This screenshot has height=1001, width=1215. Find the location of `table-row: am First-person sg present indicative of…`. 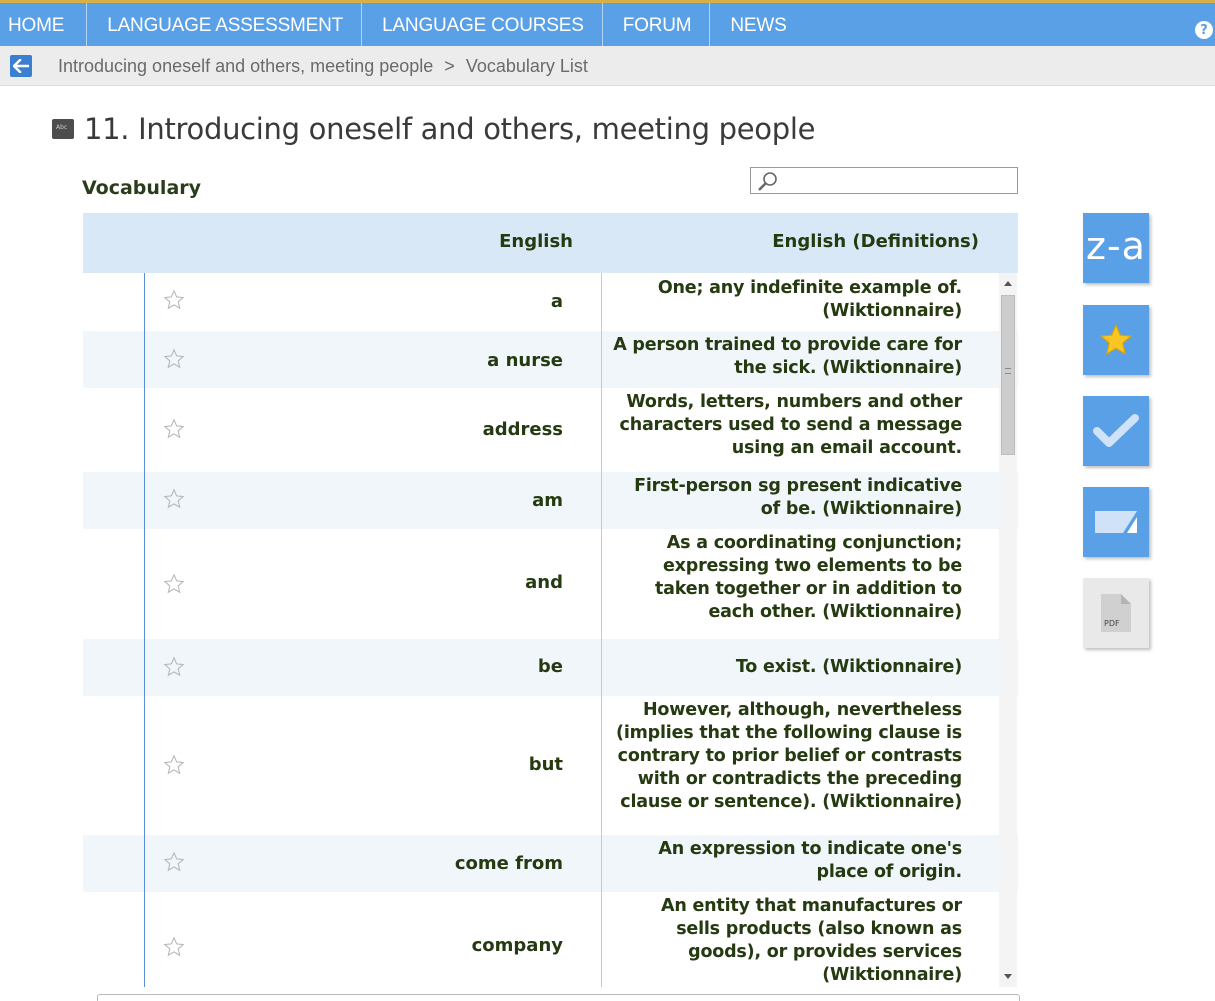

table-row: am First-person sg present indicative of… is located at coordinates (550, 500).